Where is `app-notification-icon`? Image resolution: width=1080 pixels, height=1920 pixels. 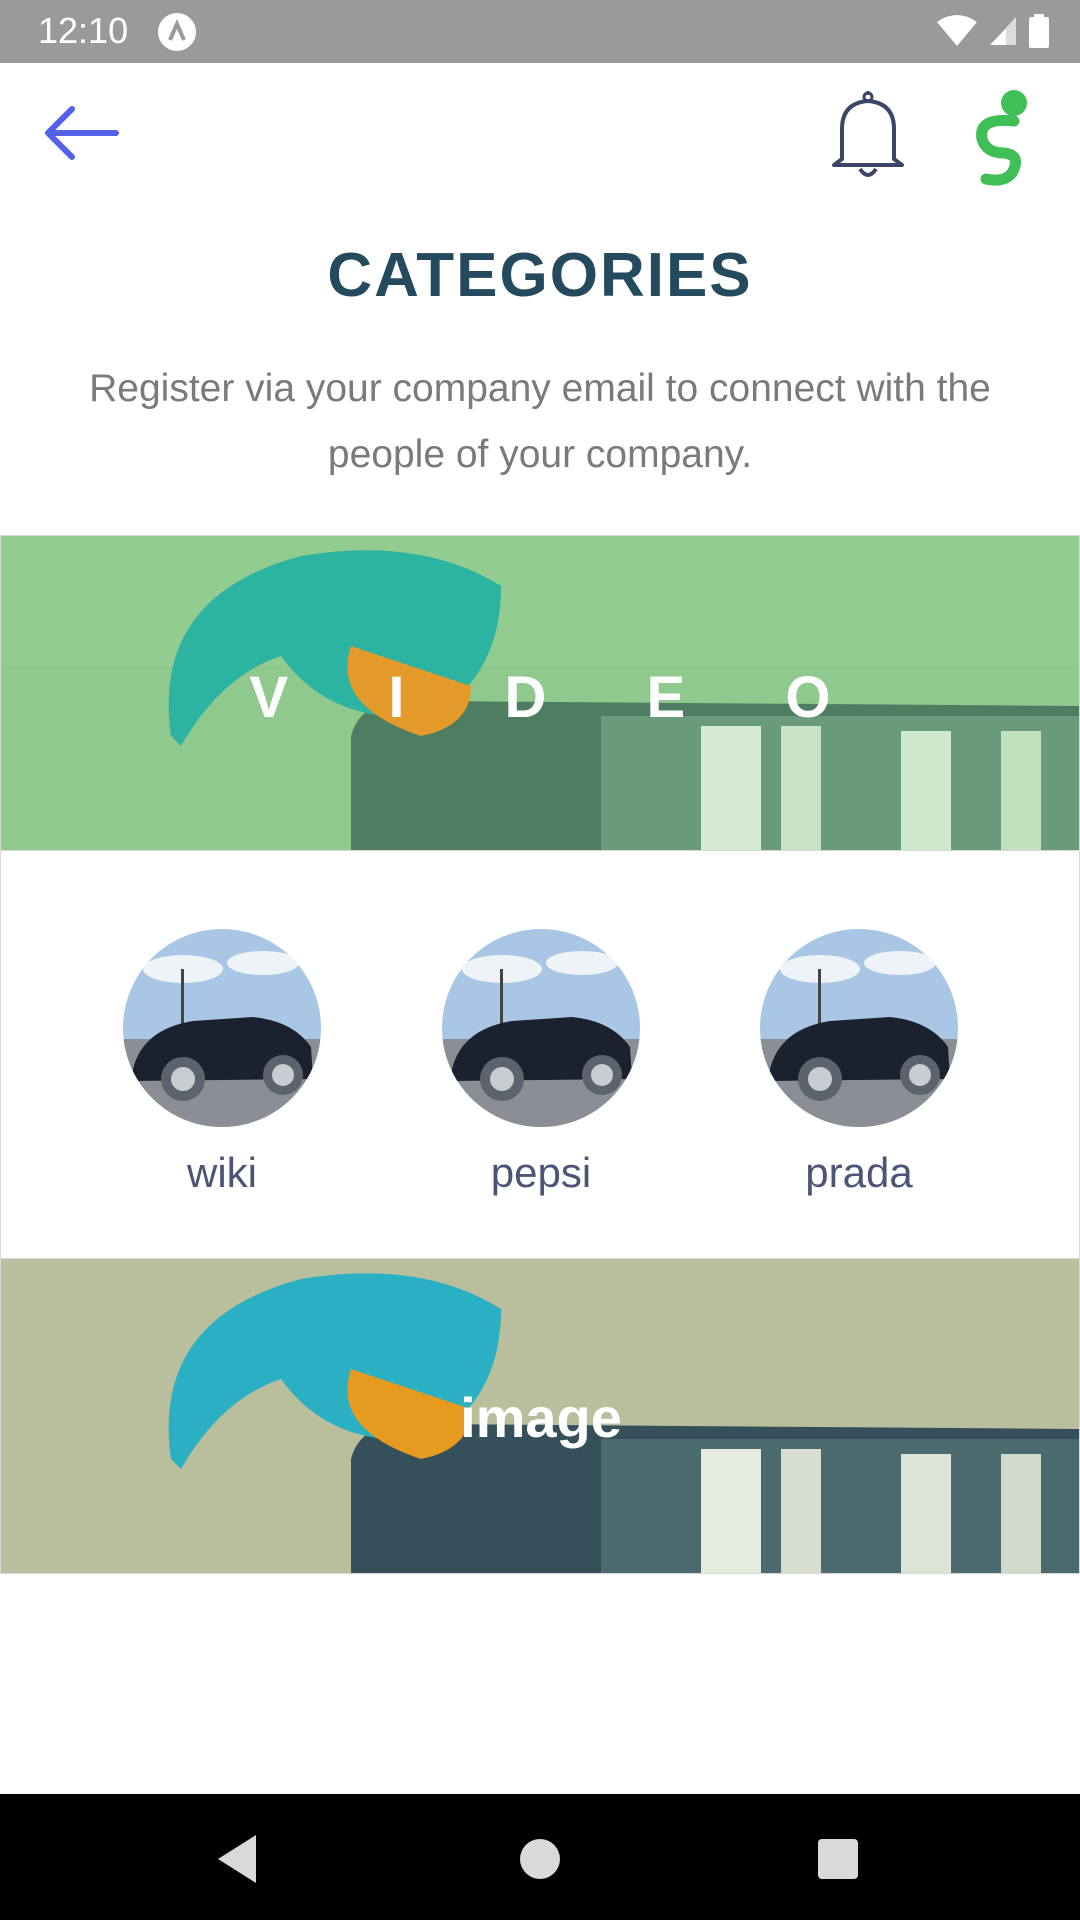 app-notification-icon is located at coordinates (177, 32).